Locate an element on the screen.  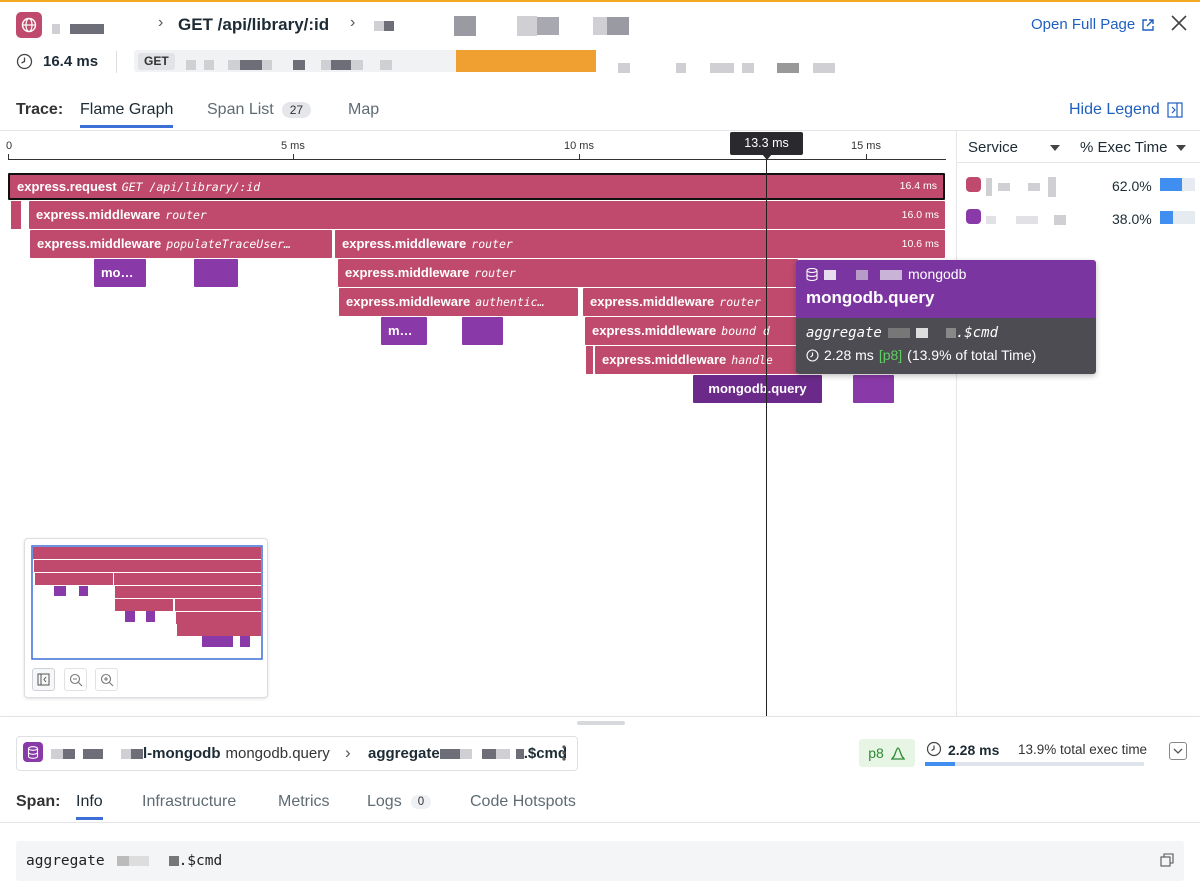
legend-percent: 38.0% is located at coordinates (1132, 219).